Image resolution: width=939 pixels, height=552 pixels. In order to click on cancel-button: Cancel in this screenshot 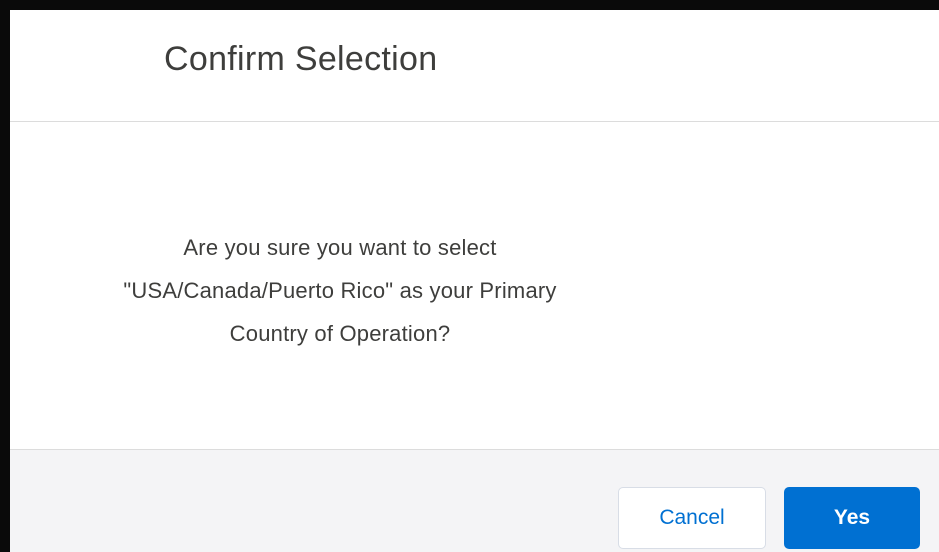, I will do `click(692, 518)`.